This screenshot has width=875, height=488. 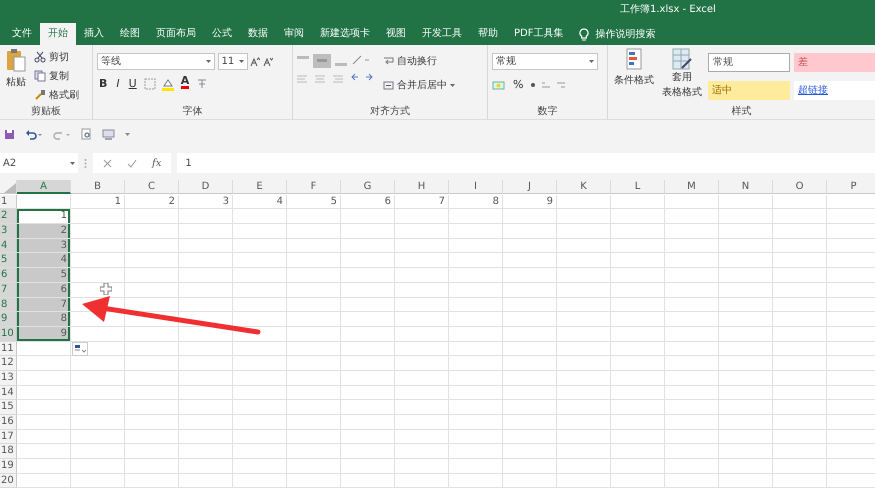 I want to click on comma-style-icon, so click(x=533, y=85).